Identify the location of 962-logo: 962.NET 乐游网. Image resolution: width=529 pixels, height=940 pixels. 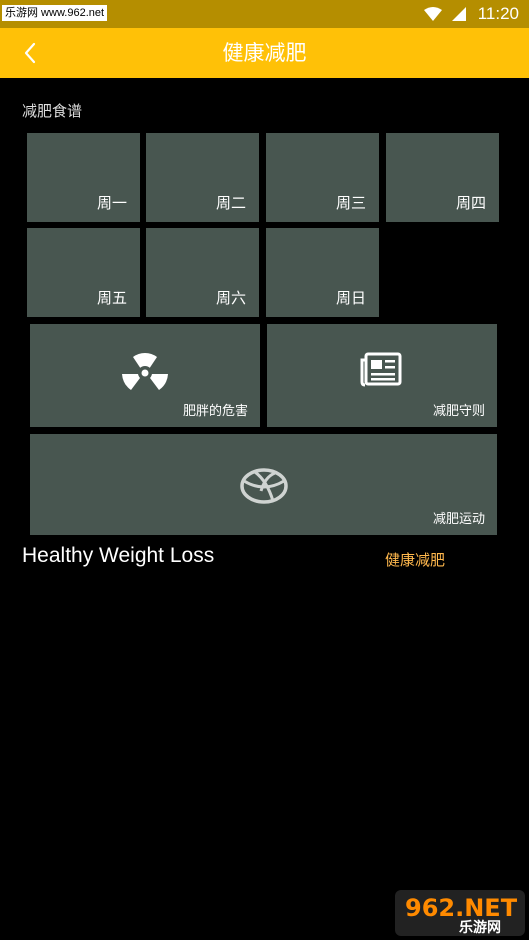
(460, 913).